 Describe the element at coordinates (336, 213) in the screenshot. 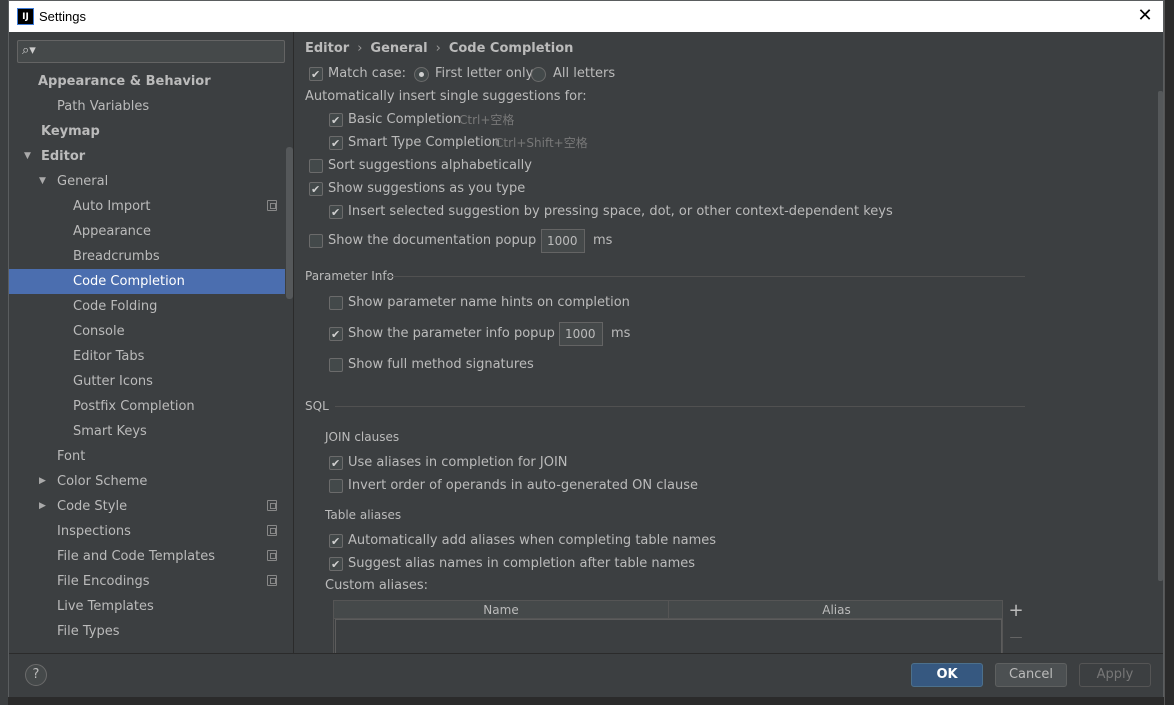

I see `insert-selected-checkbox` at that location.